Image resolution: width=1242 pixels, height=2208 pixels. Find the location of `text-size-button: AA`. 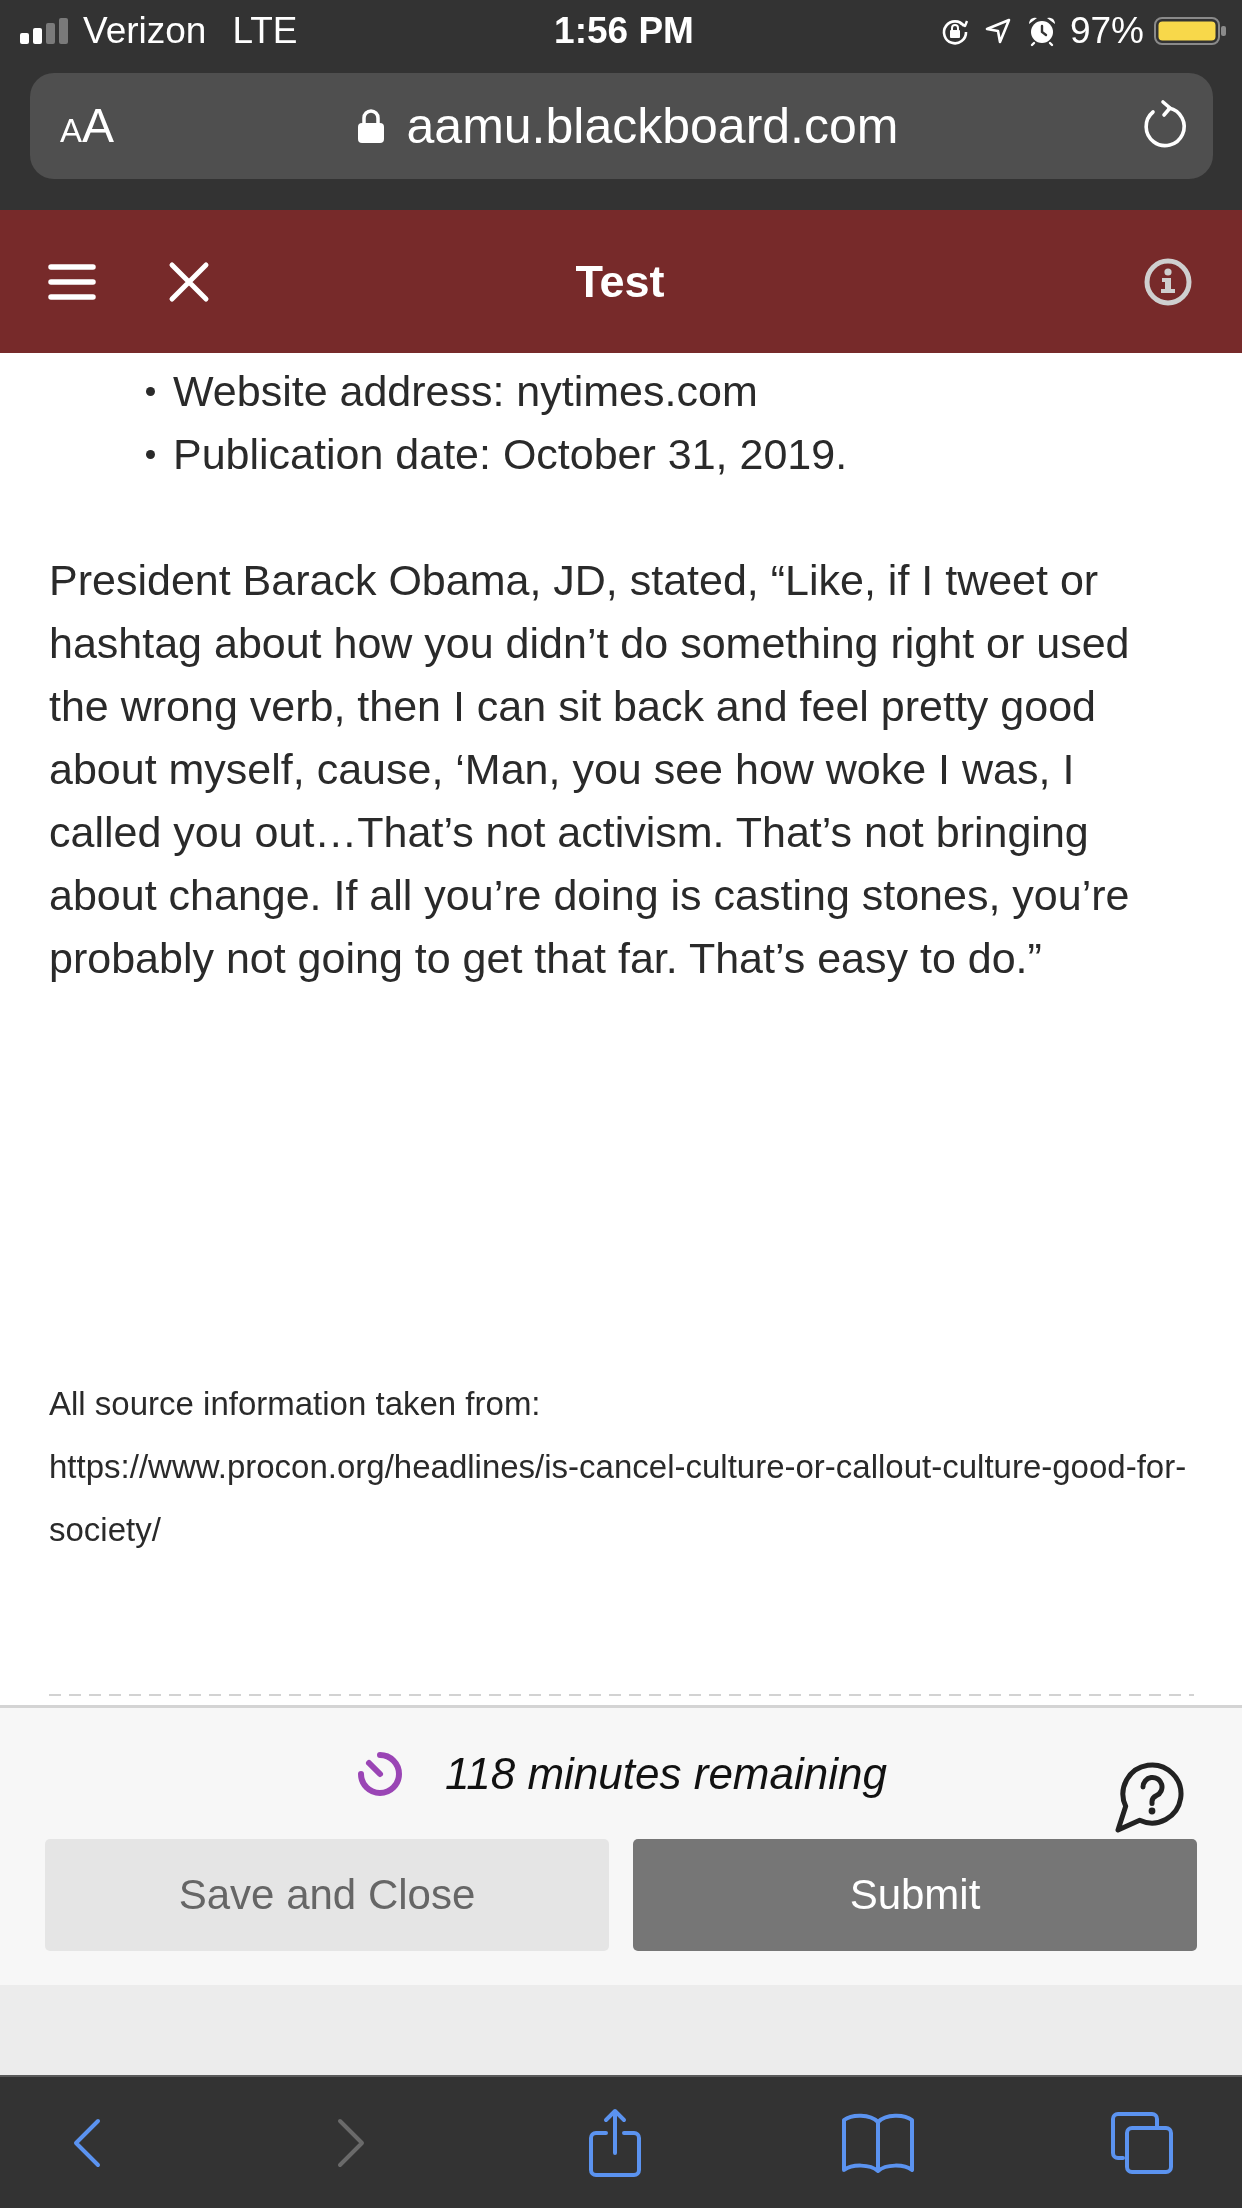

text-size-button: AA is located at coordinates (87, 126).